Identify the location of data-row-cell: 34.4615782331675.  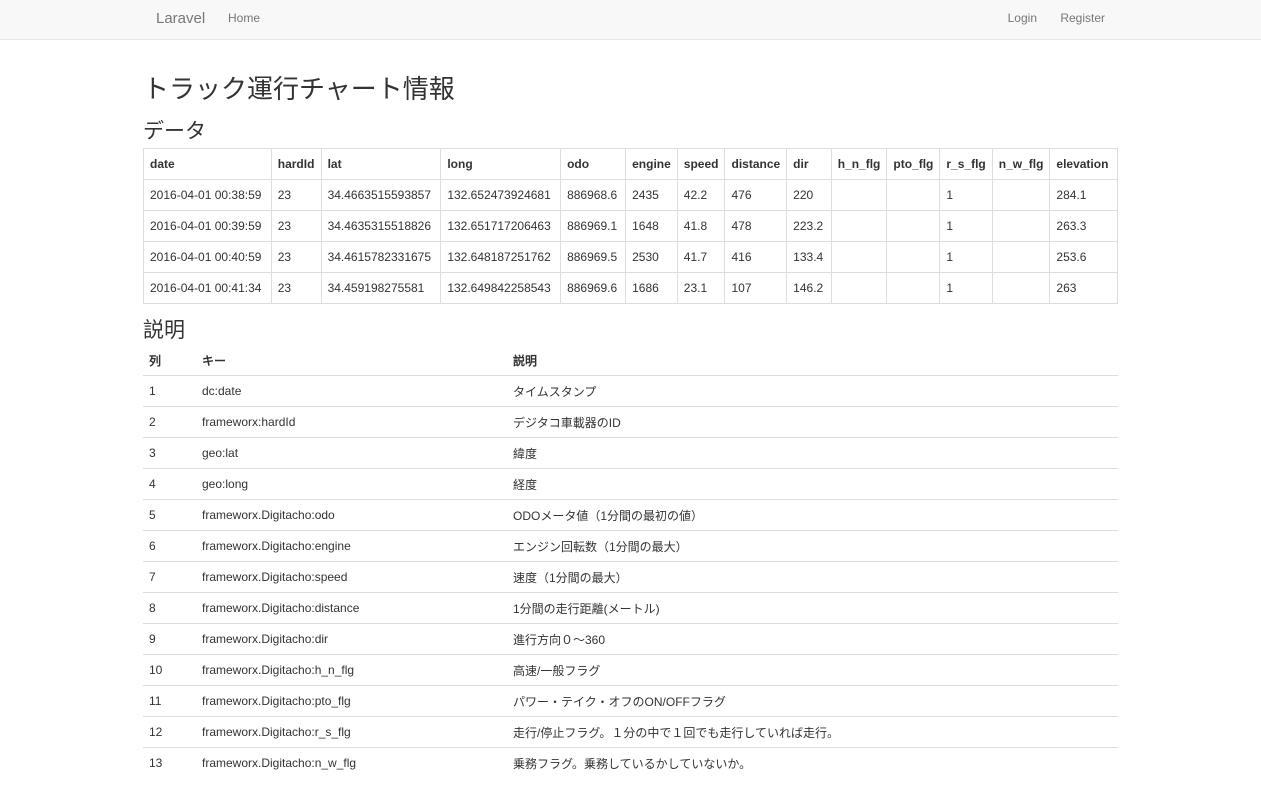
(381, 257).